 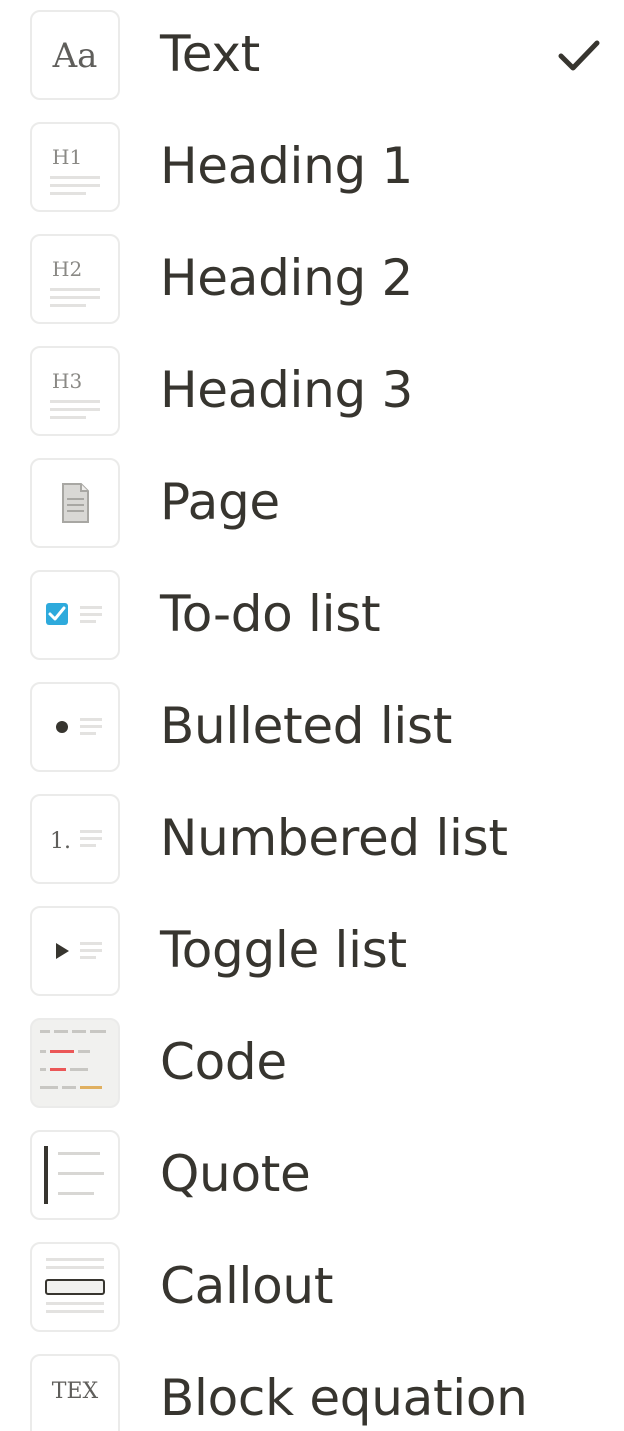 I want to click on menu-item-label: Callout, so click(x=247, y=1286).